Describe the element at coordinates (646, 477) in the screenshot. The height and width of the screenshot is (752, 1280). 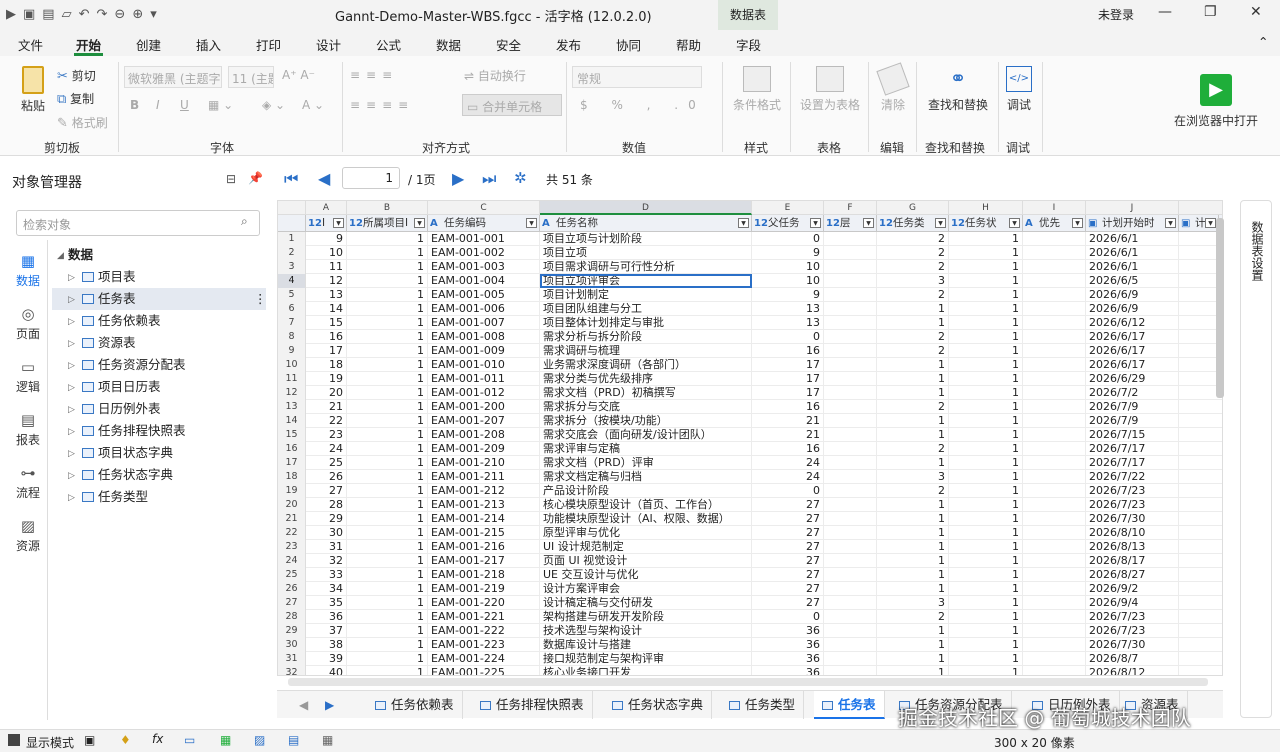
I see `table-cell: 需求文档定稿与归档` at that location.